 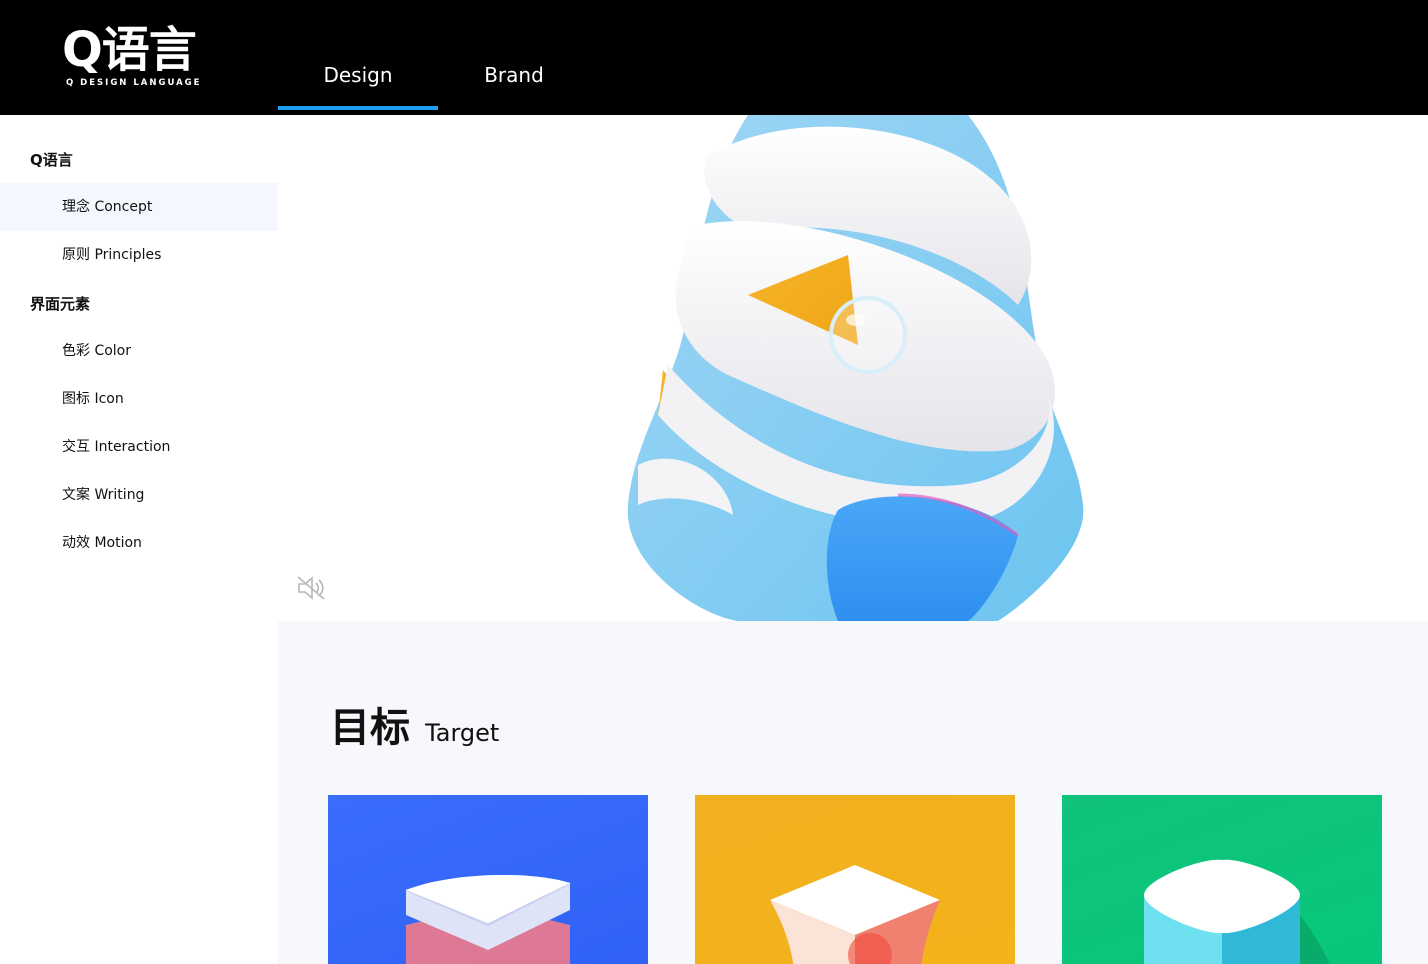 What do you see at coordinates (103, 495) in the screenshot?
I see `sidebar-item-label: 文案 Writing` at bounding box center [103, 495].